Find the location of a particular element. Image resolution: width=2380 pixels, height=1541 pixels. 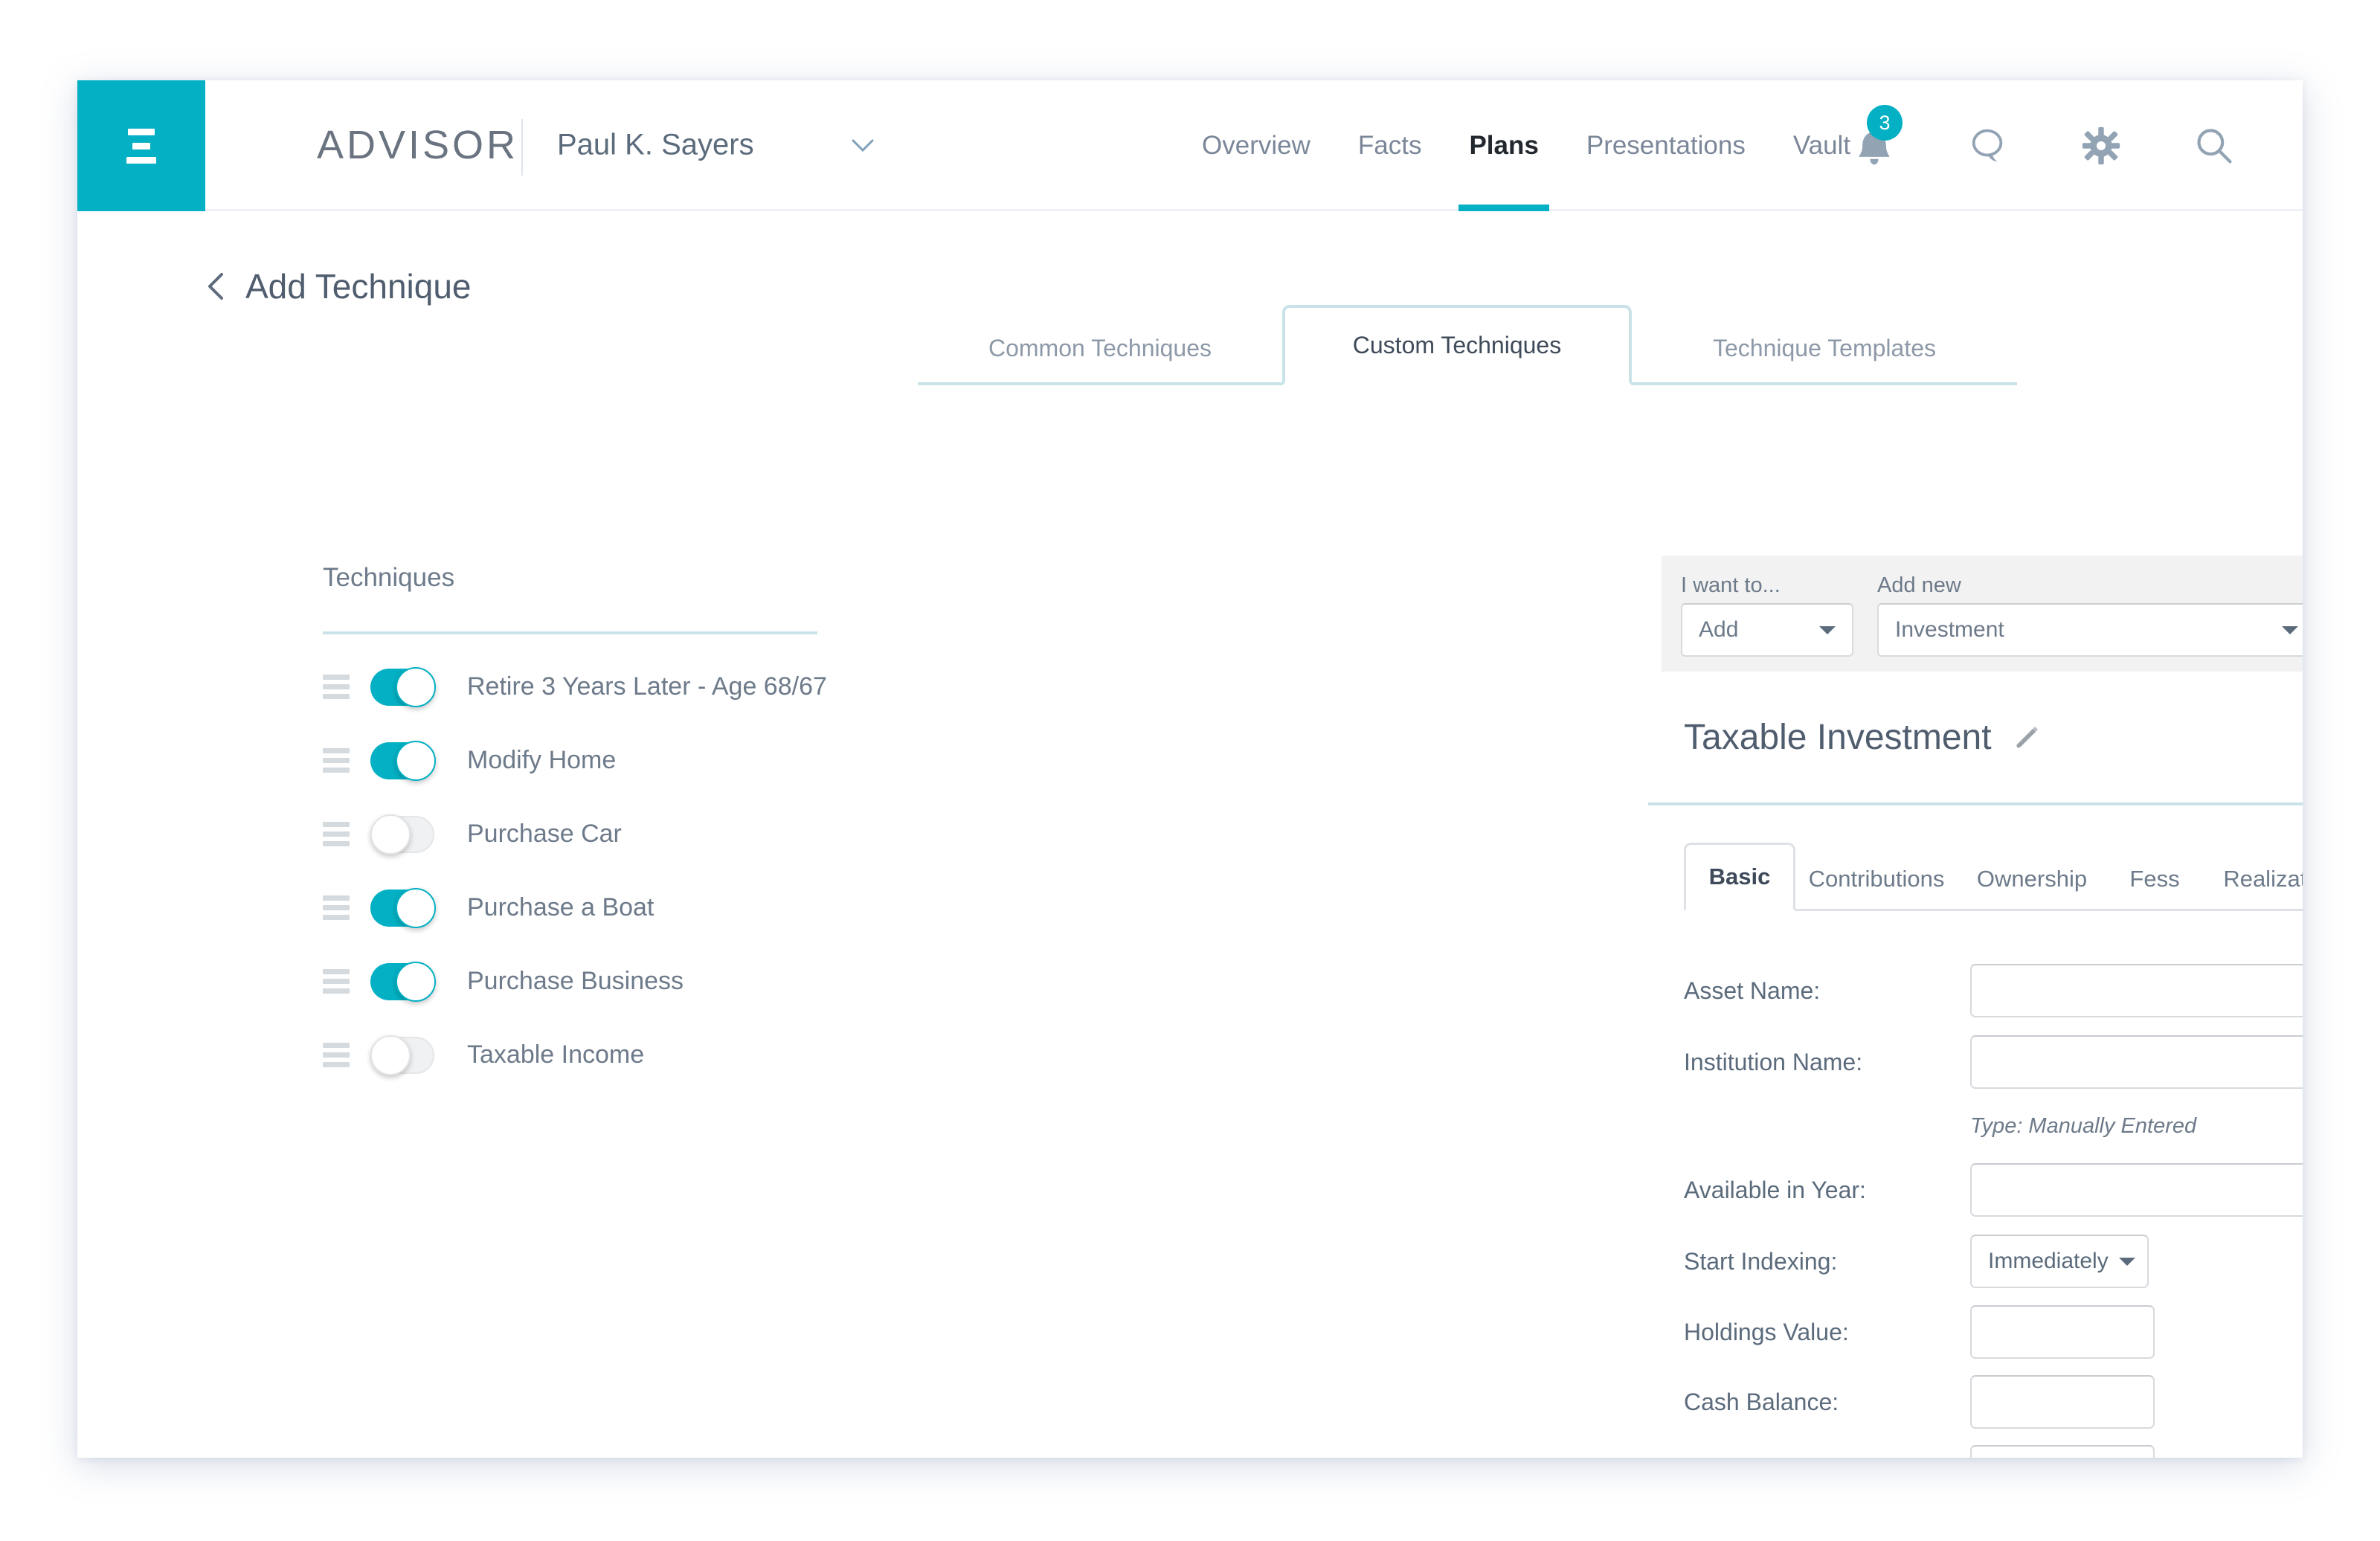

start-indexing-value: Immediately is located at coordinates (2049, 1261).